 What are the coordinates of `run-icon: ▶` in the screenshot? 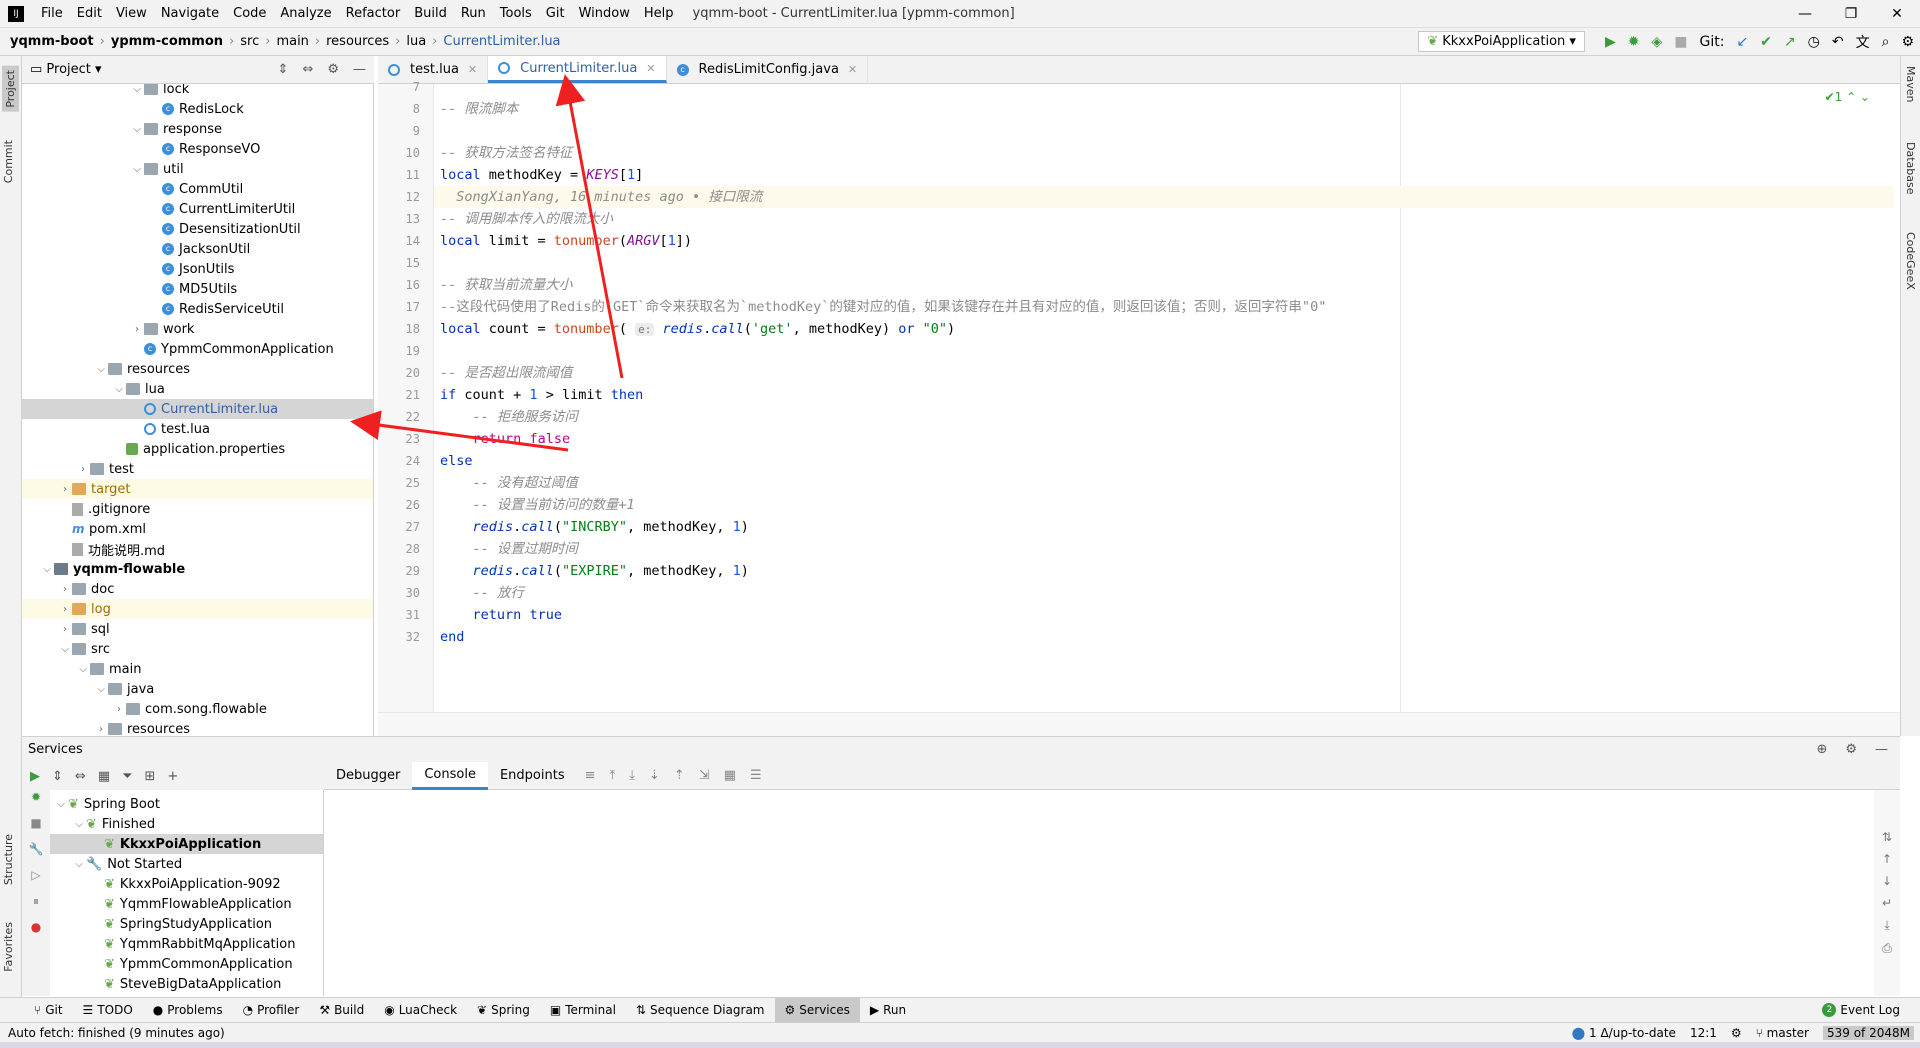 It's located at (35, 776).